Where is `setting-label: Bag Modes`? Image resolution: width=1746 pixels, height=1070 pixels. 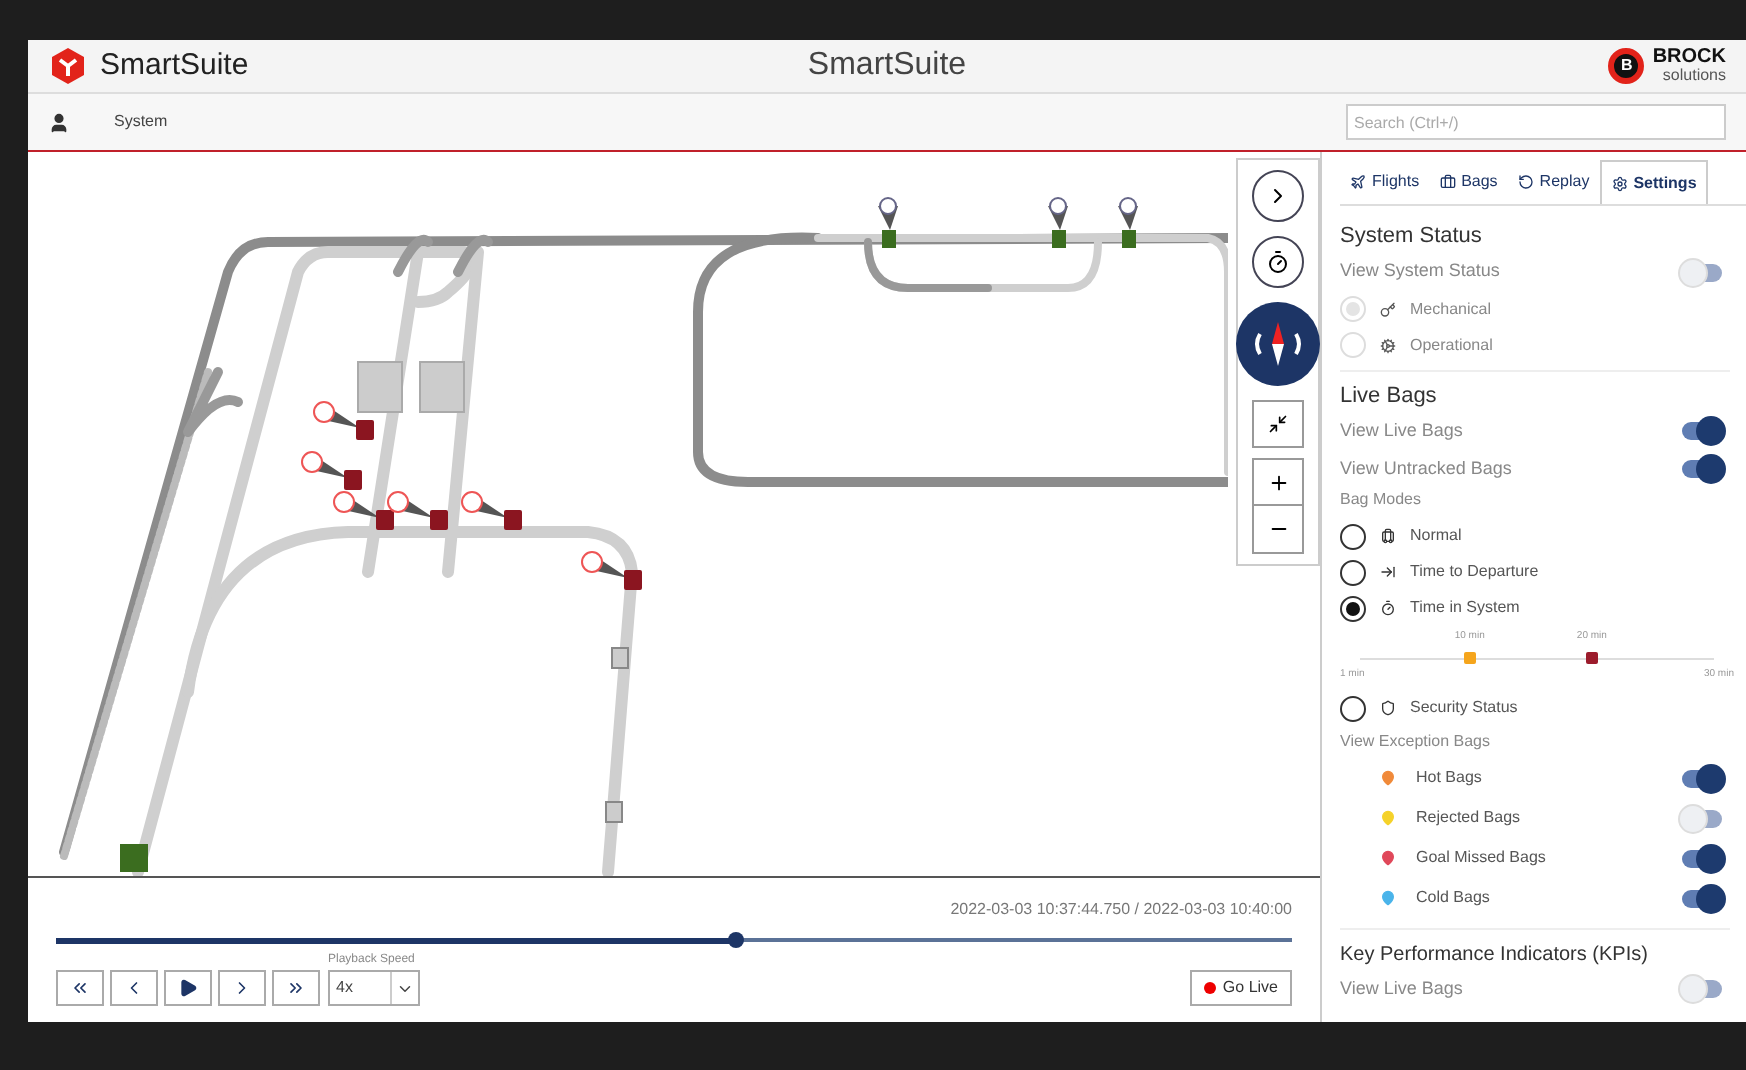
setting-label: Bag Modes is located at coordinates (1381, 500).